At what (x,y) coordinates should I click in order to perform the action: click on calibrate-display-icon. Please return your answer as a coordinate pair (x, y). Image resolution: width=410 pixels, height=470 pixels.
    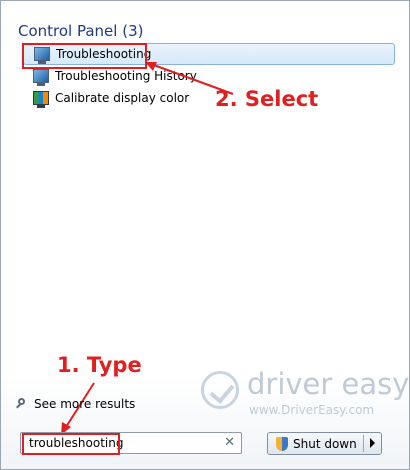
    Looking at the image, I should click on (41, 99).